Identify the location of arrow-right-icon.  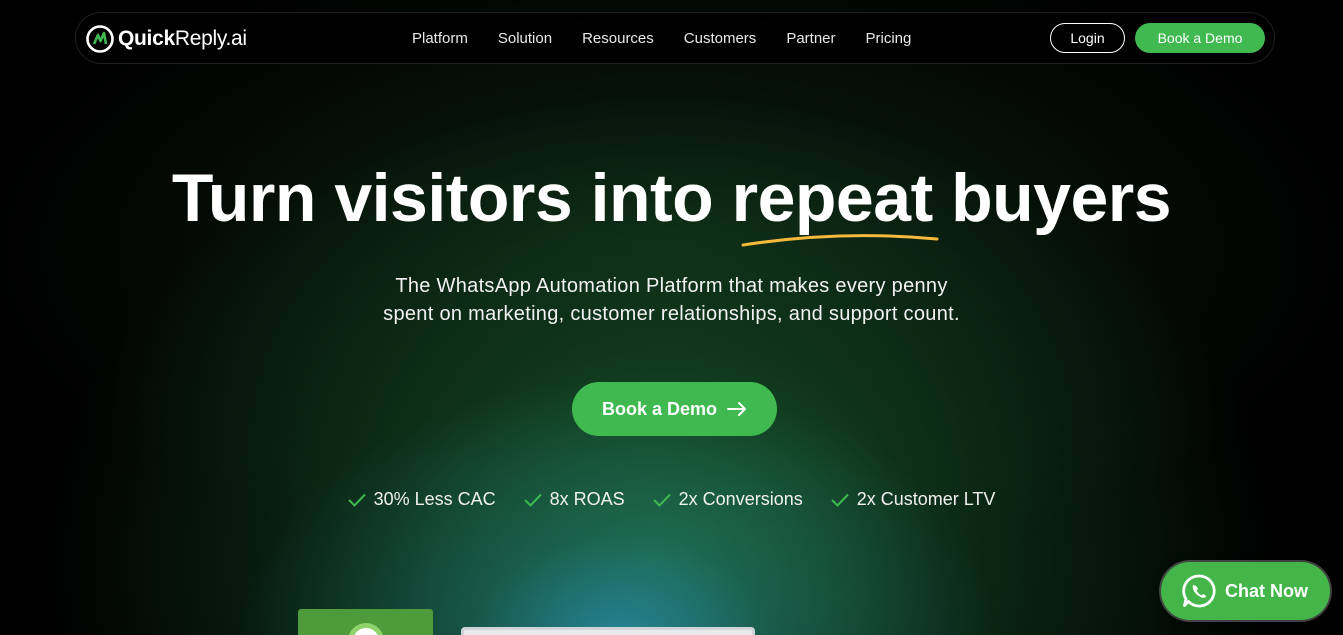
(737, 409).